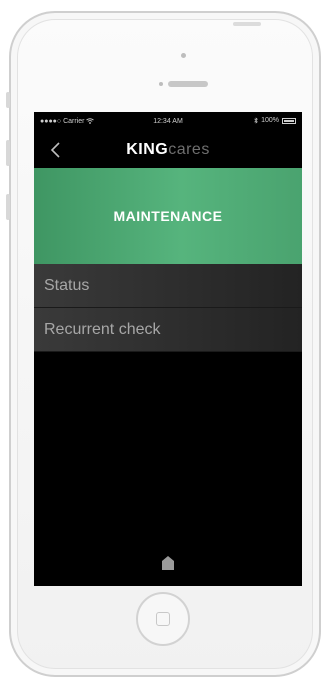 This screenshot has height=680, width=324. I want to click on nav-bar: KINGcares, so click(168, 150).